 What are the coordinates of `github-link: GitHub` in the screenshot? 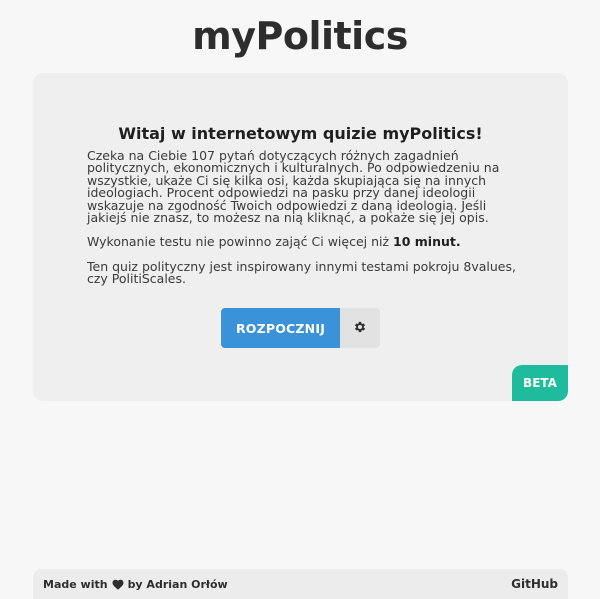 It's located at (534, 584).